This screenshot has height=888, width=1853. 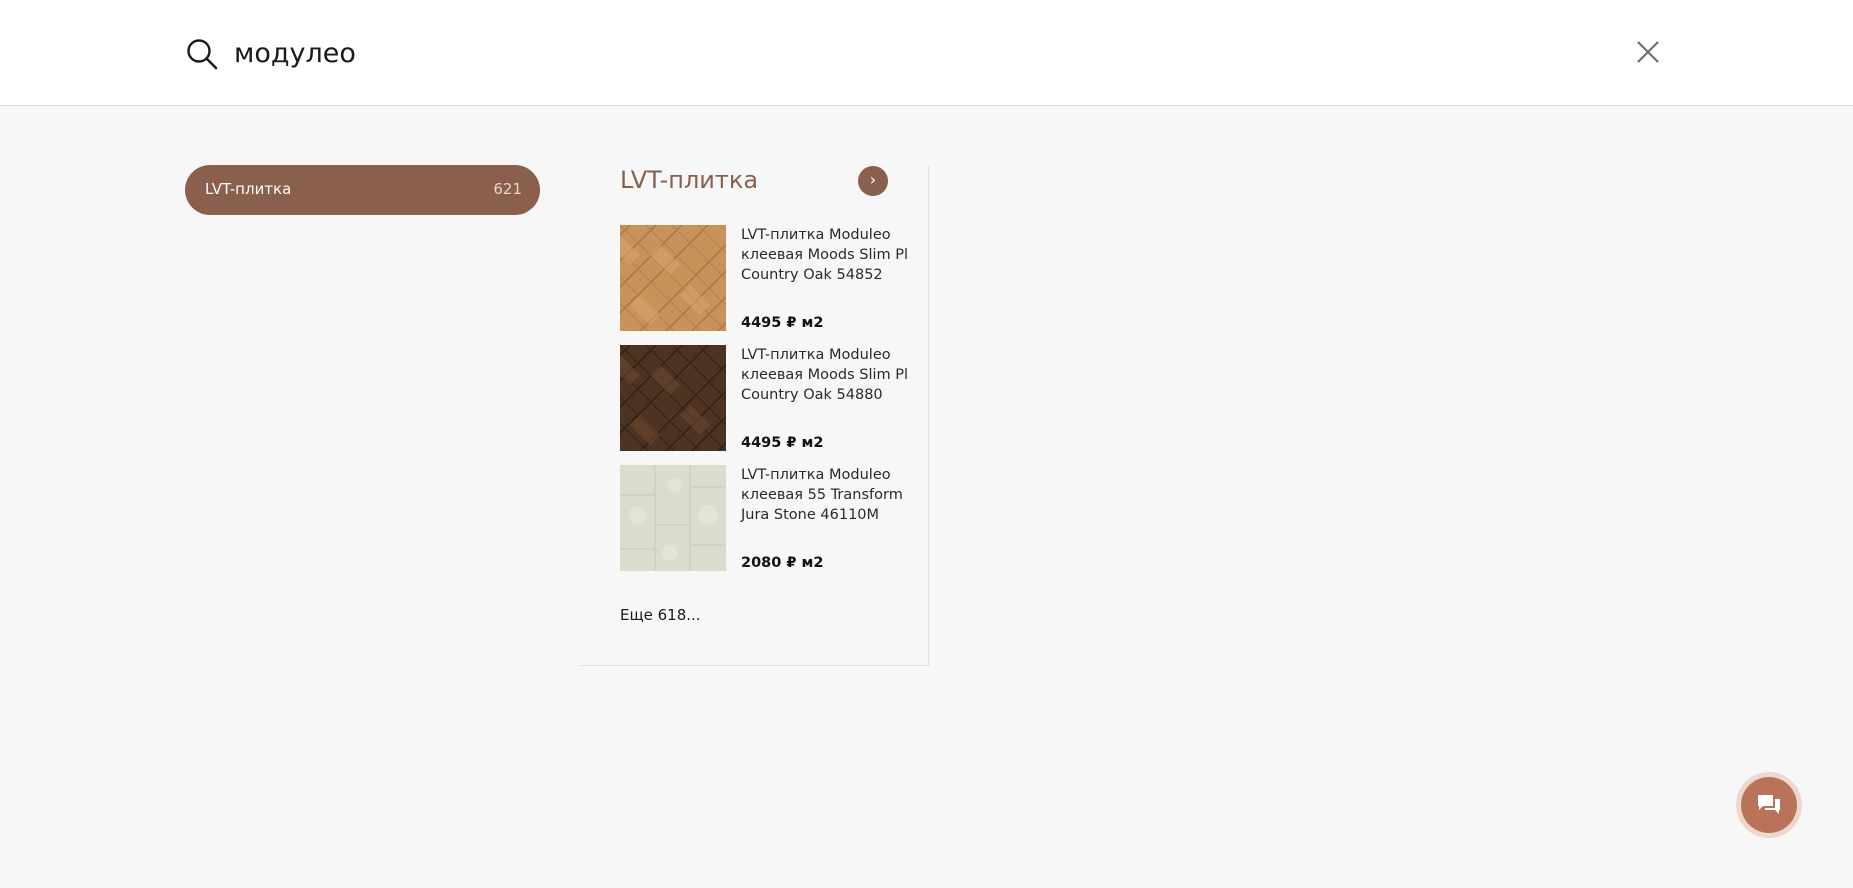 What do you see at coordinates (689, 180) in the screenshot?
I see `results-title: LVT-плитка` at bounding box center [689, 180].